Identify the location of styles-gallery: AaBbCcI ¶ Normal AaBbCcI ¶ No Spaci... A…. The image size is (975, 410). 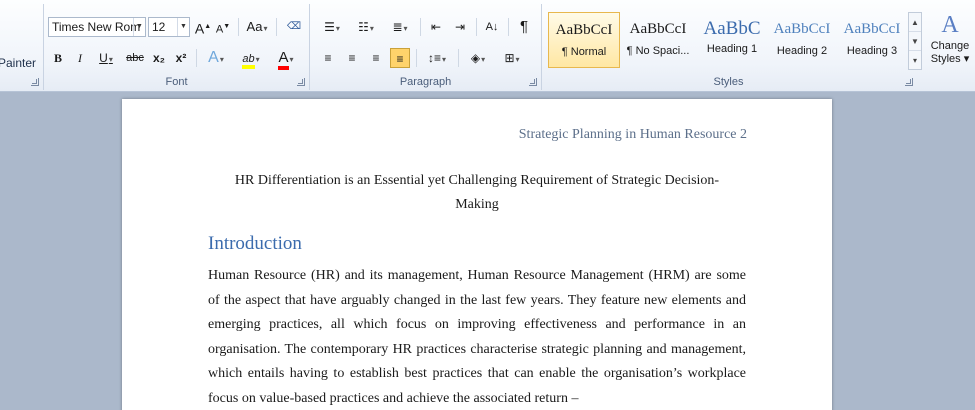
(729, 41).